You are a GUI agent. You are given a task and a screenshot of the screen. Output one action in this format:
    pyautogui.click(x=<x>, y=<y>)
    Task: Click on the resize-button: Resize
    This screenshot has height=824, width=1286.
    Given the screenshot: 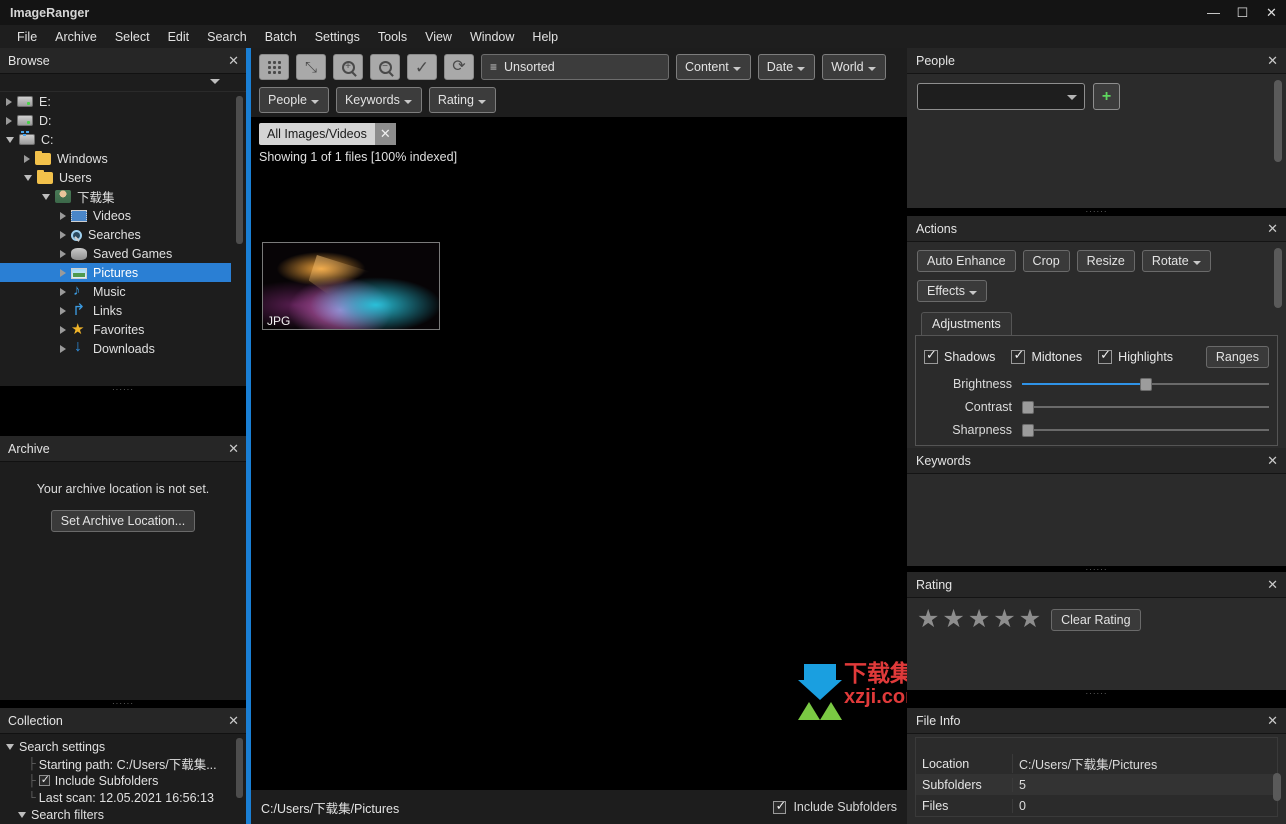 What is the action you would take?
    pyautogui.click(x=1105, y=261)
    